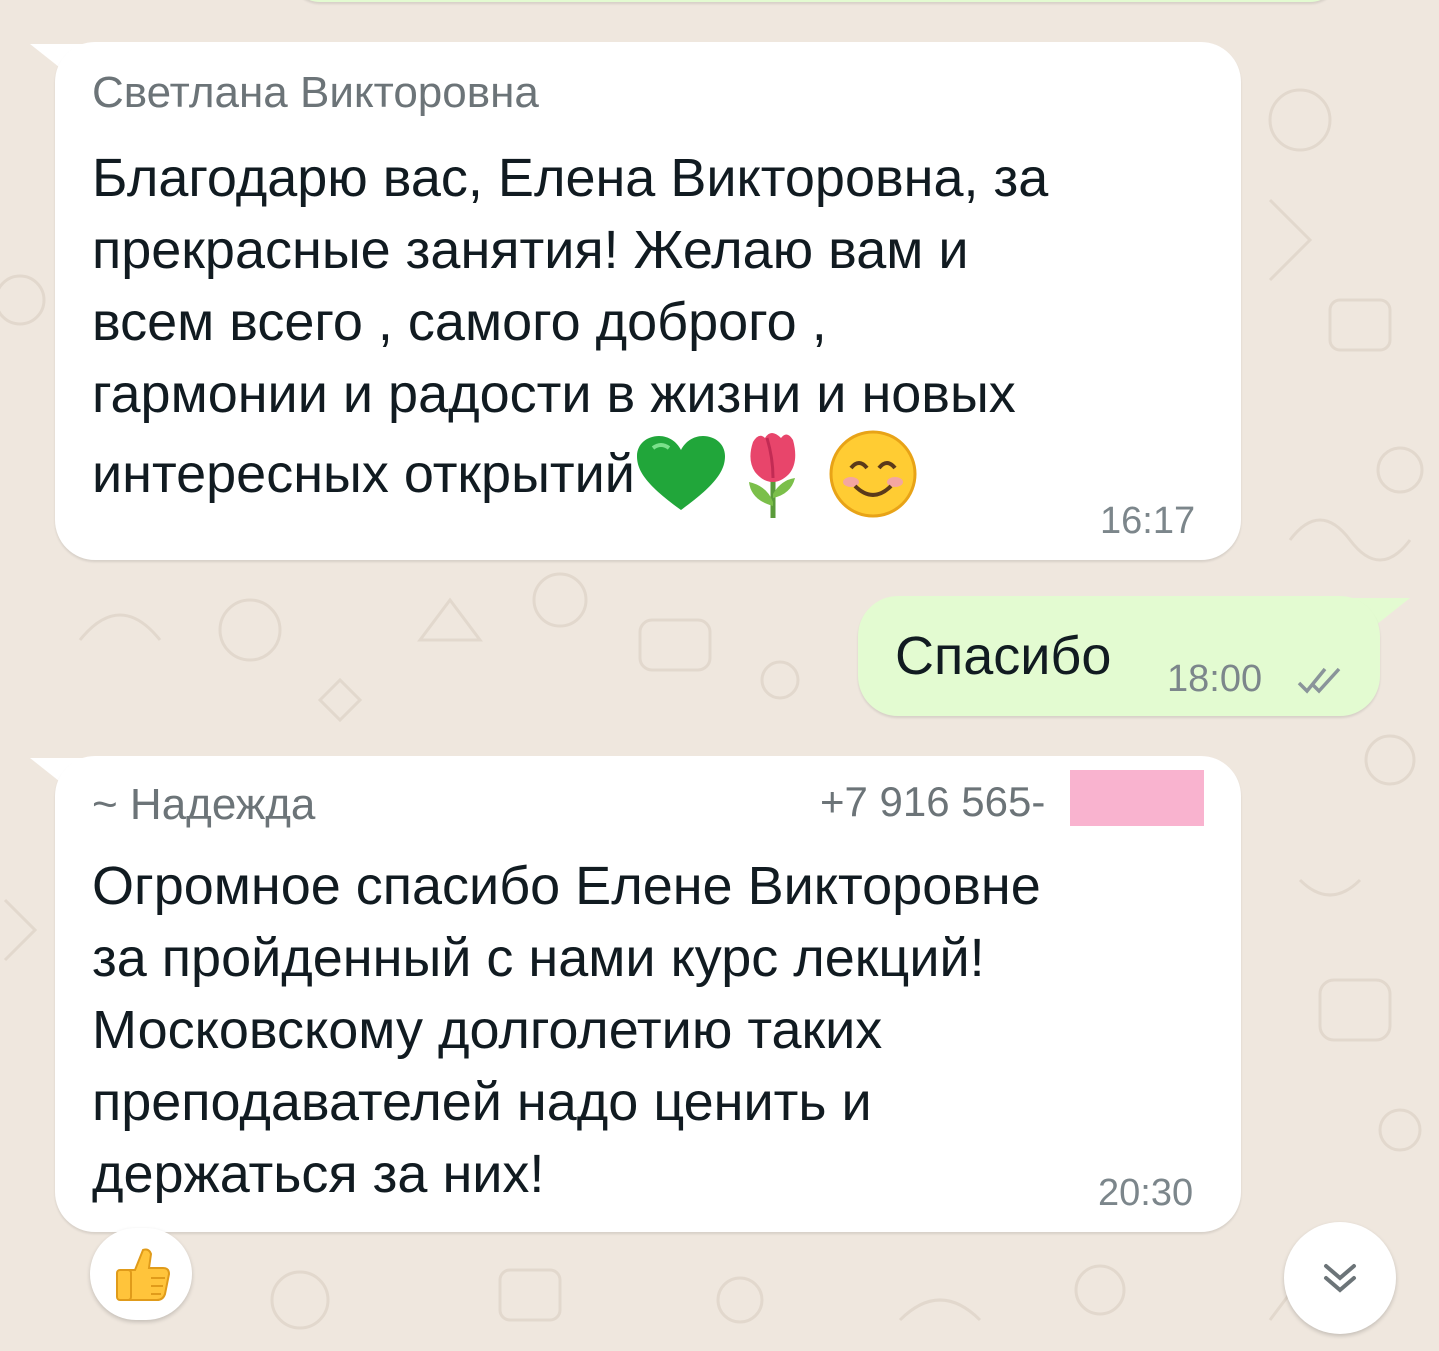  Describe the element at coordinates (538, 958) in the screenshot. I see `message-line: за пройденный с нами курс лекций!` at that location.